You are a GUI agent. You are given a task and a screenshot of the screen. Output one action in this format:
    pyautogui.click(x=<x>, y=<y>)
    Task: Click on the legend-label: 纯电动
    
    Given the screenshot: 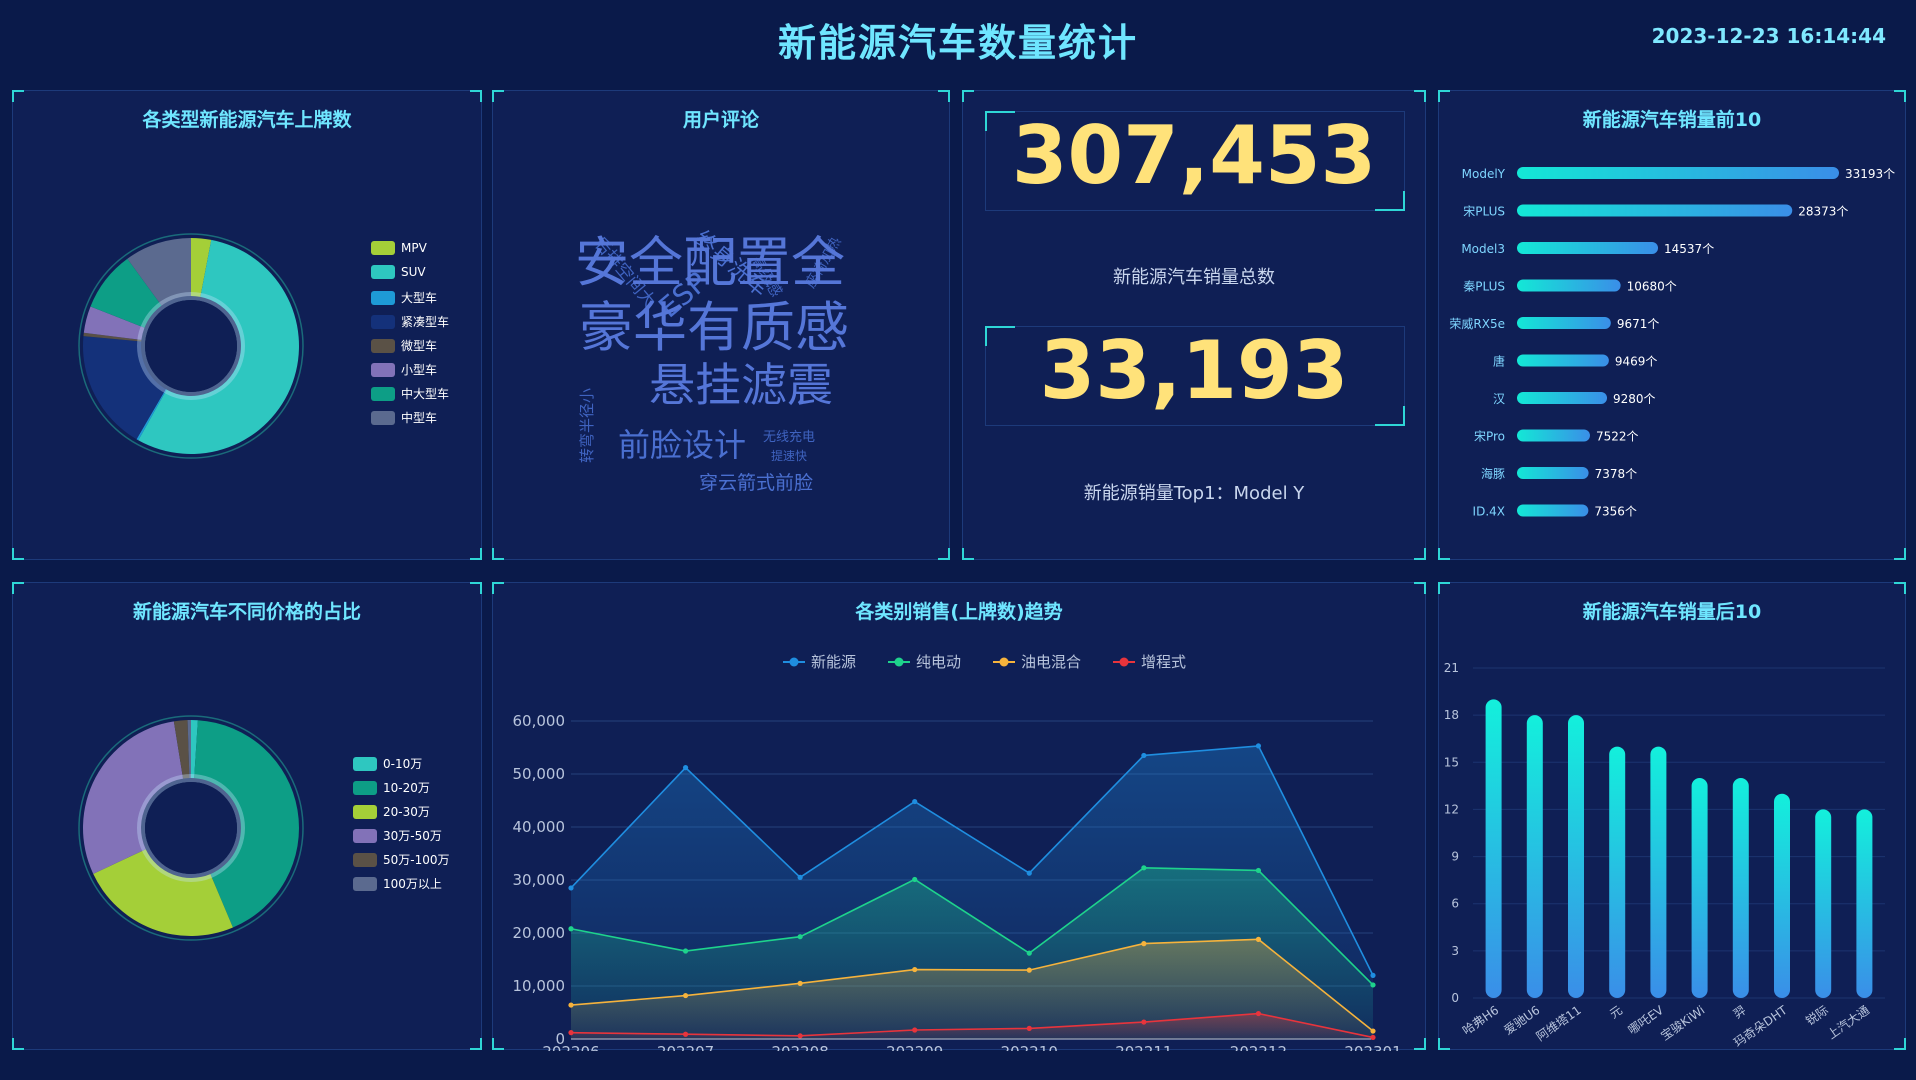 What is the action you would take?
    pyautogui.click(x=938, y=662)
    